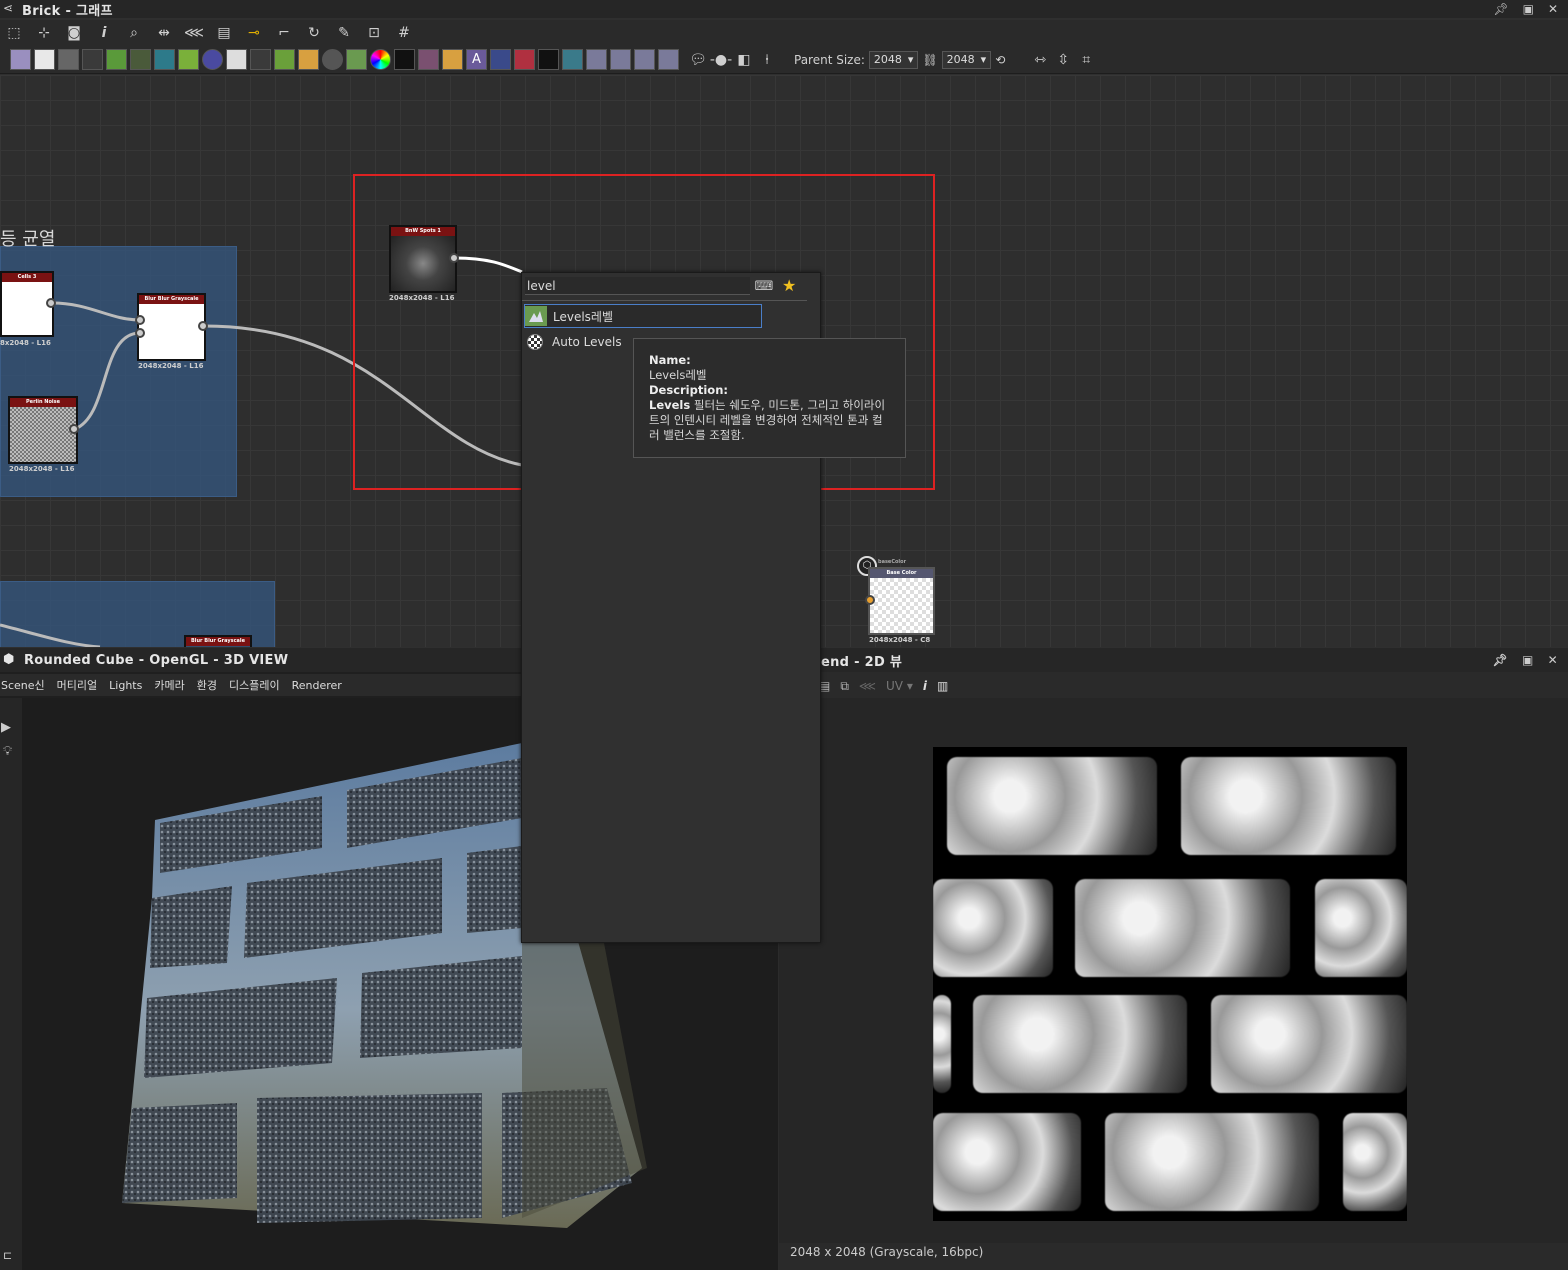  What do you see at coordinates (1086, 60) in the screenshot?
I see `snap-icon: ⌗` at bounding box center [1086, 60].